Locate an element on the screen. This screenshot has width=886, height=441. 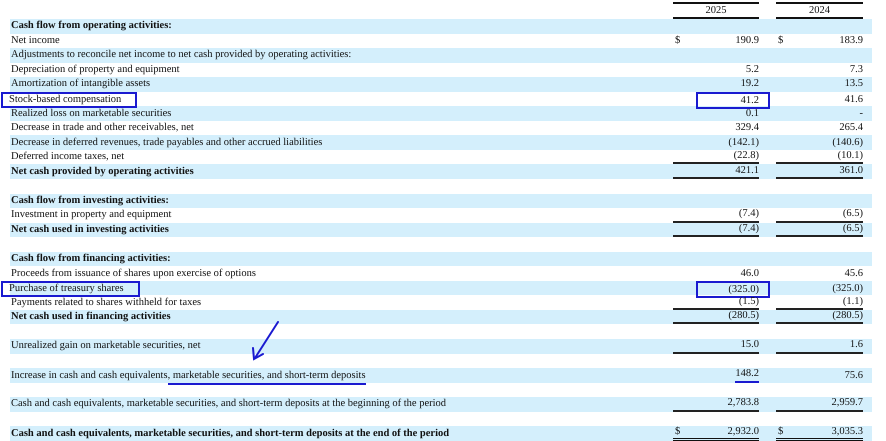
value-cell: 0.1 is located at coordinates (752, 114).